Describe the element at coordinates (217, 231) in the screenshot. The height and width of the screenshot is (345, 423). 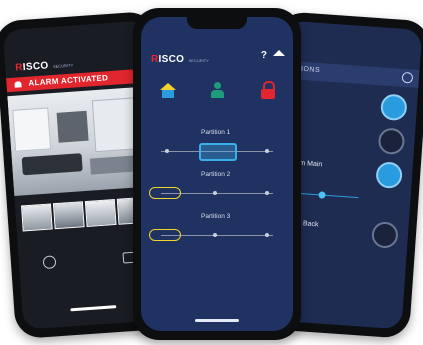
I see `partition-row: Partition 3` at that location.